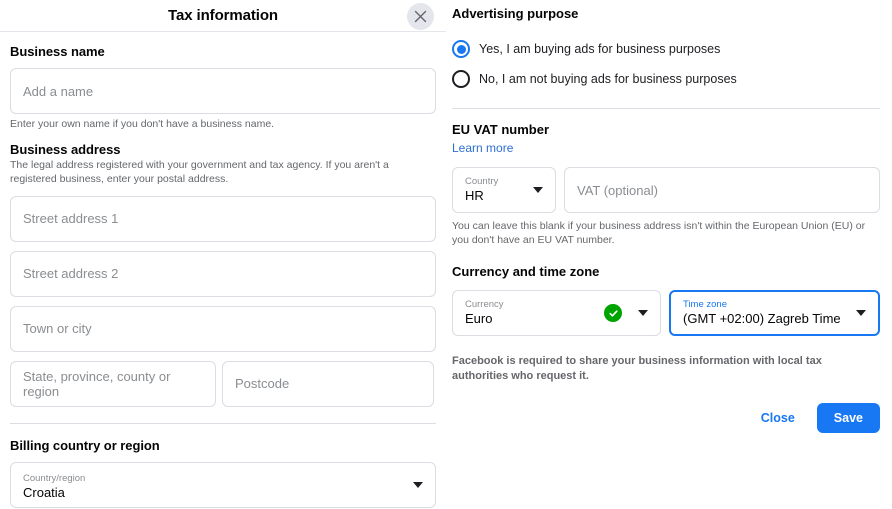  I want to click on radio-yes-icon, so click(461, 49).